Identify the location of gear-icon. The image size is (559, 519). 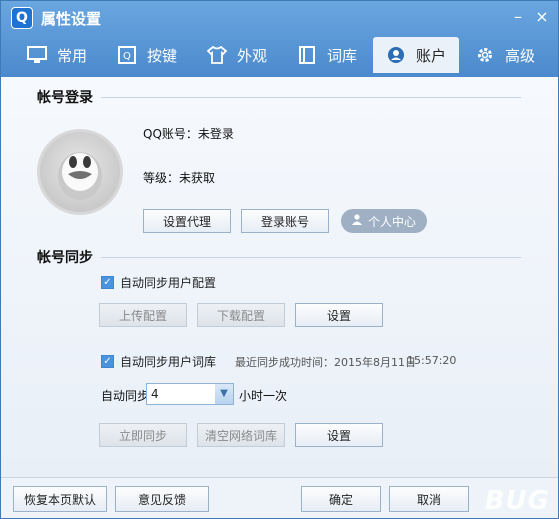
(485, 55).